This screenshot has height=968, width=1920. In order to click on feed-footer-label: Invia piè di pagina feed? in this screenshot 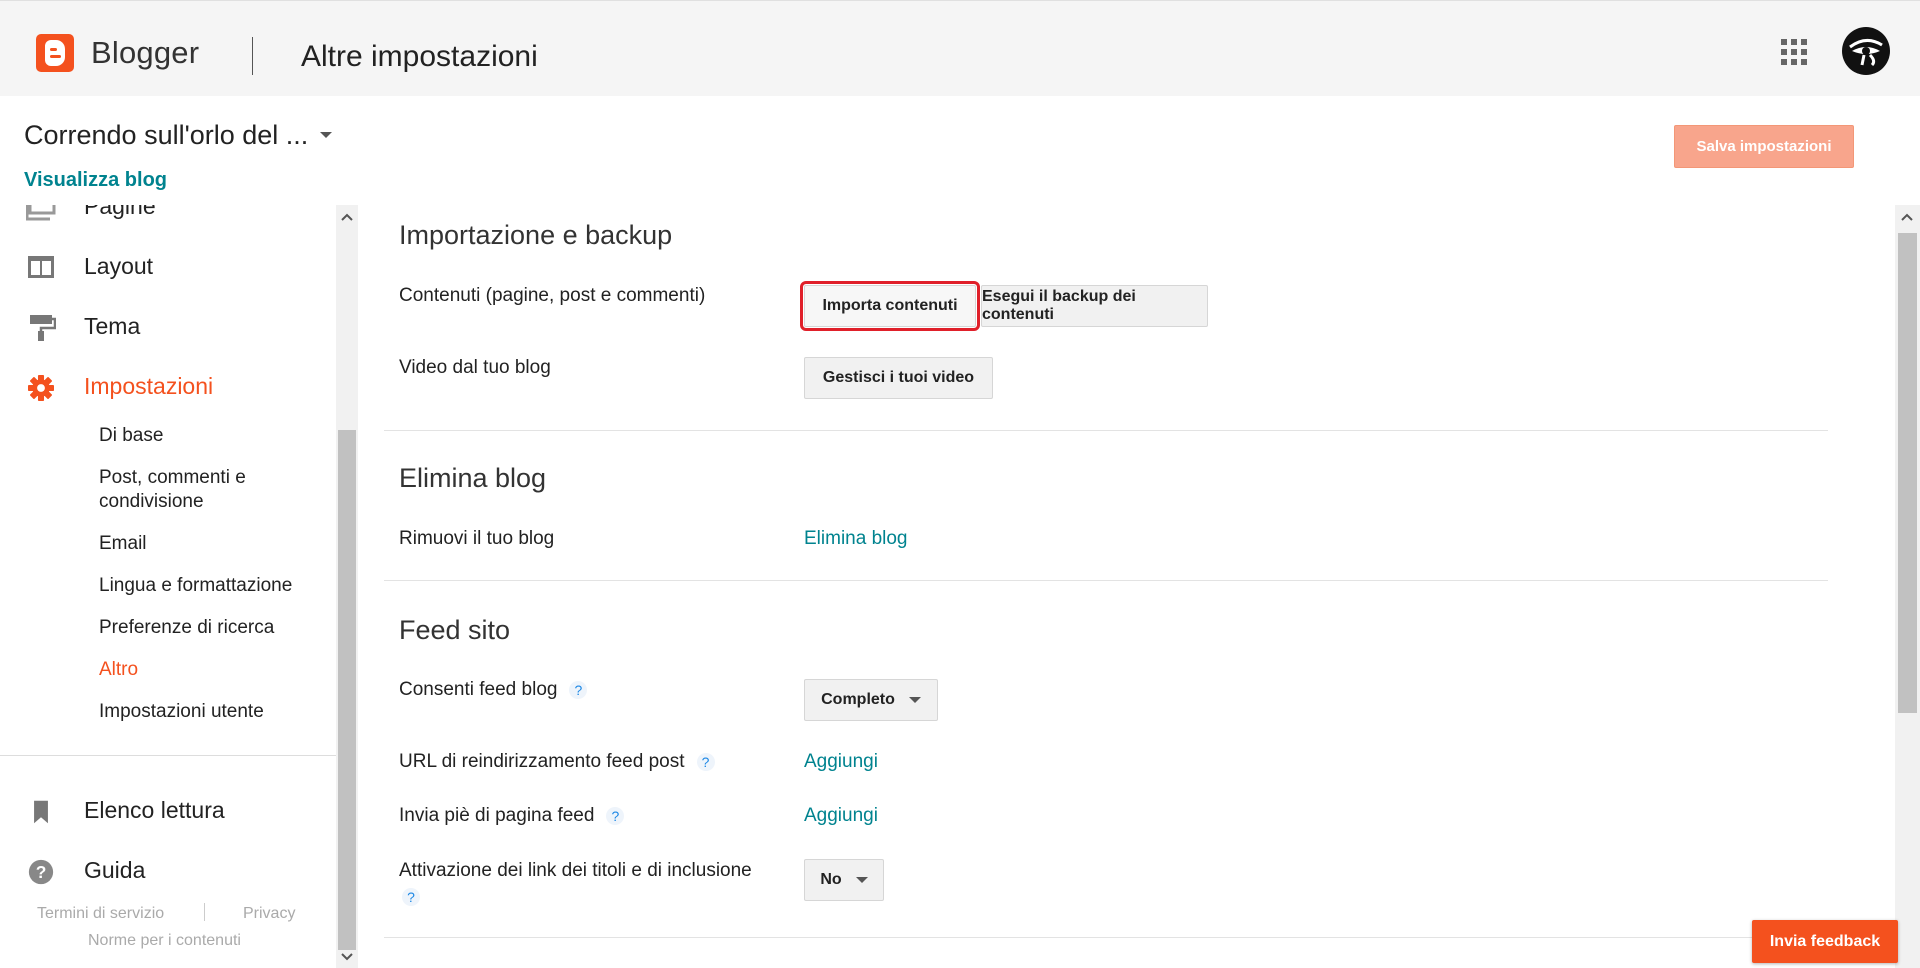, I will do `click(512, 816)`.